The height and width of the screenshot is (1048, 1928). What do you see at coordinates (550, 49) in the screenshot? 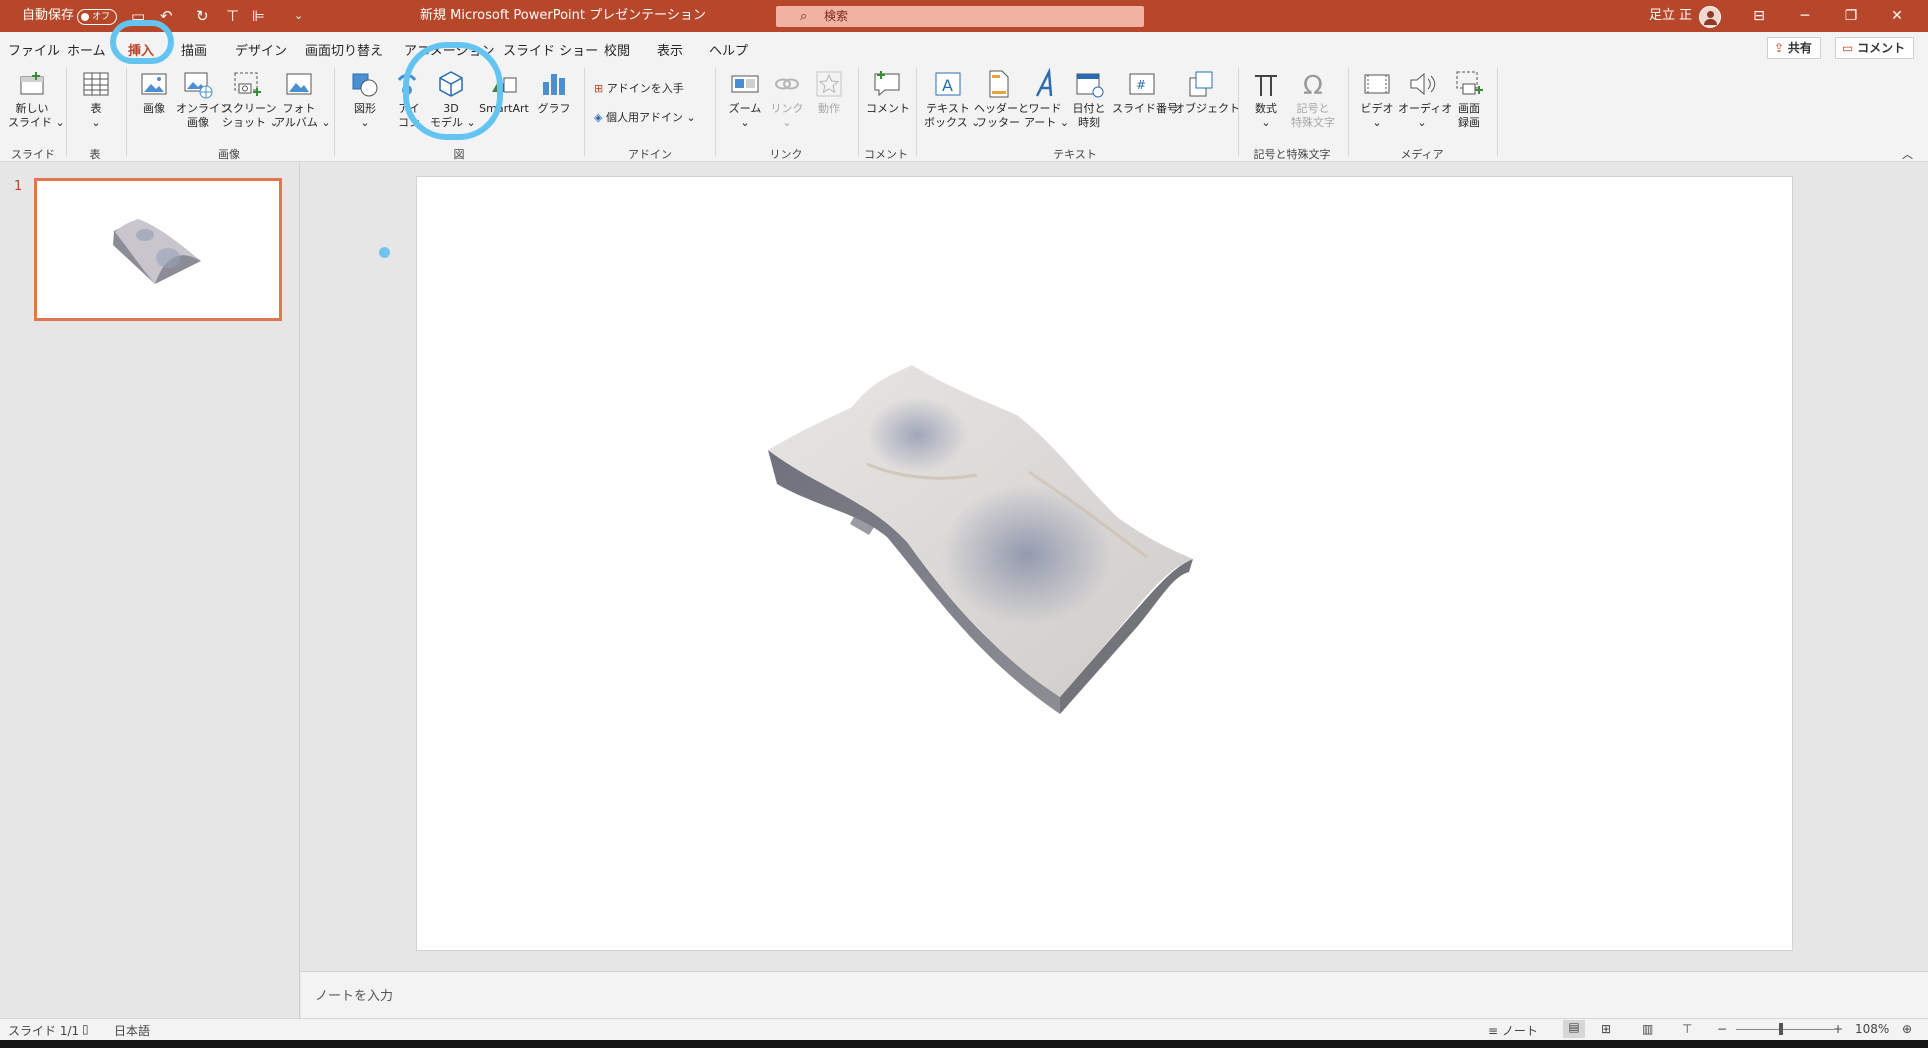
I see `tab-slideshow: スライド ショー` at bounding box center [550, 49].